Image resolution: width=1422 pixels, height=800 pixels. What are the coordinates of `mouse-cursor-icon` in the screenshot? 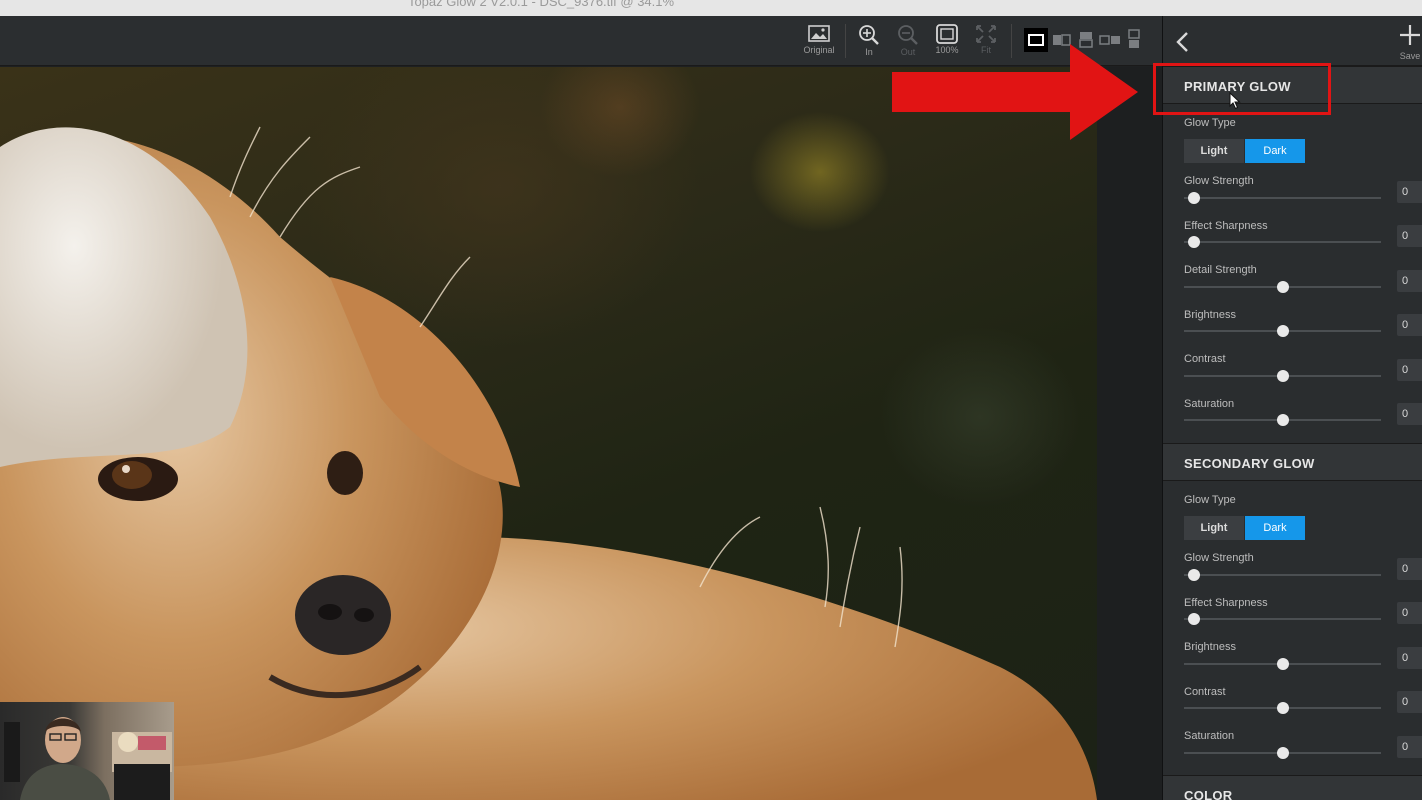 It's located at (1235, 101).